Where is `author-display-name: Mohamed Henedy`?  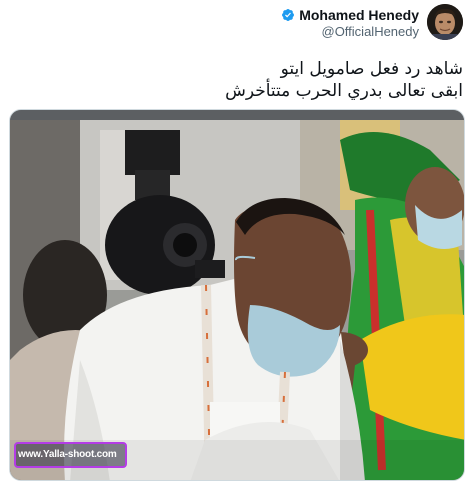 author-display-name: Mohamed Henedy is located at coordinates (359, 15).